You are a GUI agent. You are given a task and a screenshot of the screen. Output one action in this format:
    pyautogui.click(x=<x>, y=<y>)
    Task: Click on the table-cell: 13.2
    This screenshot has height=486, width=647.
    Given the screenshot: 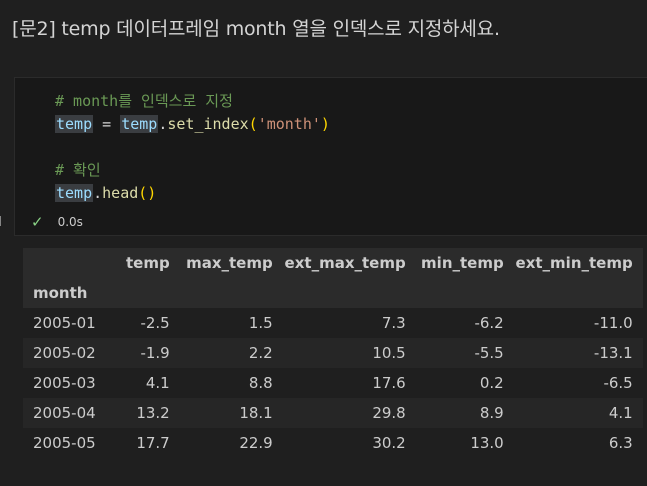 What is the action you would take?
    pyautogui.click(x=153, y=413)
    